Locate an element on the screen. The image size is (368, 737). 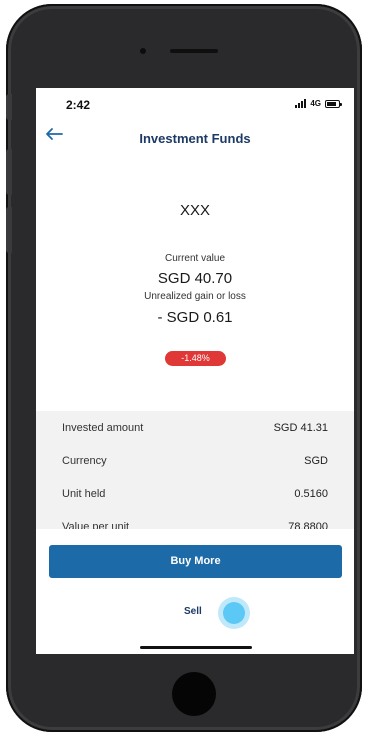
touch-indicator is located at coordinates (234, 613).